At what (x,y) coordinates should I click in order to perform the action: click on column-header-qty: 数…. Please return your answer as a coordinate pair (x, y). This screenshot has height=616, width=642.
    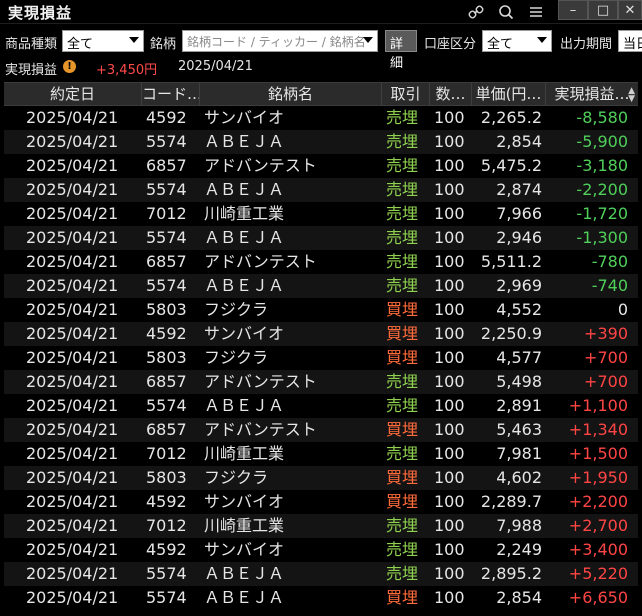
    Looking at the image, I should click on (451, 94).